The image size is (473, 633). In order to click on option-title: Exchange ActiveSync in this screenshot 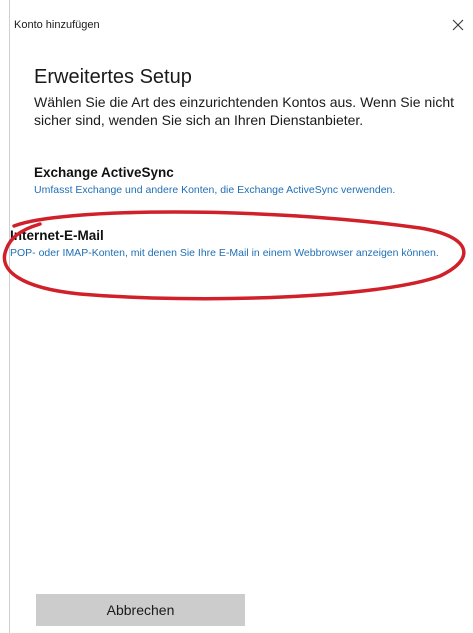, I will do `click(104, 172)`.